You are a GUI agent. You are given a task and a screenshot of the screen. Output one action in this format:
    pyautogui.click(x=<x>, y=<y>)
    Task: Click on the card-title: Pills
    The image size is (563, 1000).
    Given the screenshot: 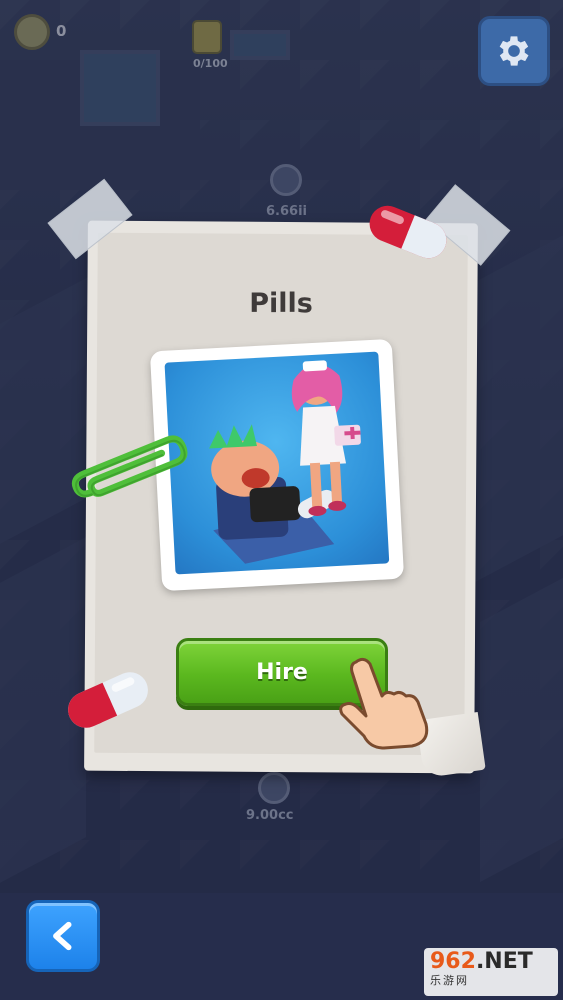 What is the action you would take?
    pyautogui.click(x=281, y=303)
    